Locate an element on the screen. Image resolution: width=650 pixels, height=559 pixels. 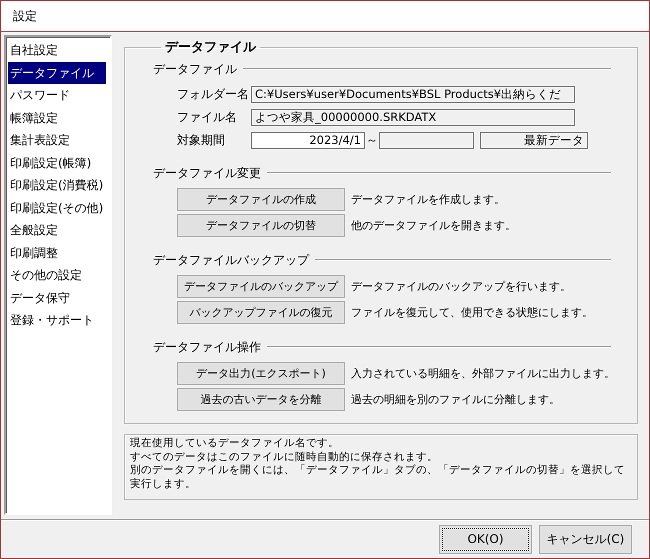
field-label: ファイル名 is located at coordinates (207, 117).